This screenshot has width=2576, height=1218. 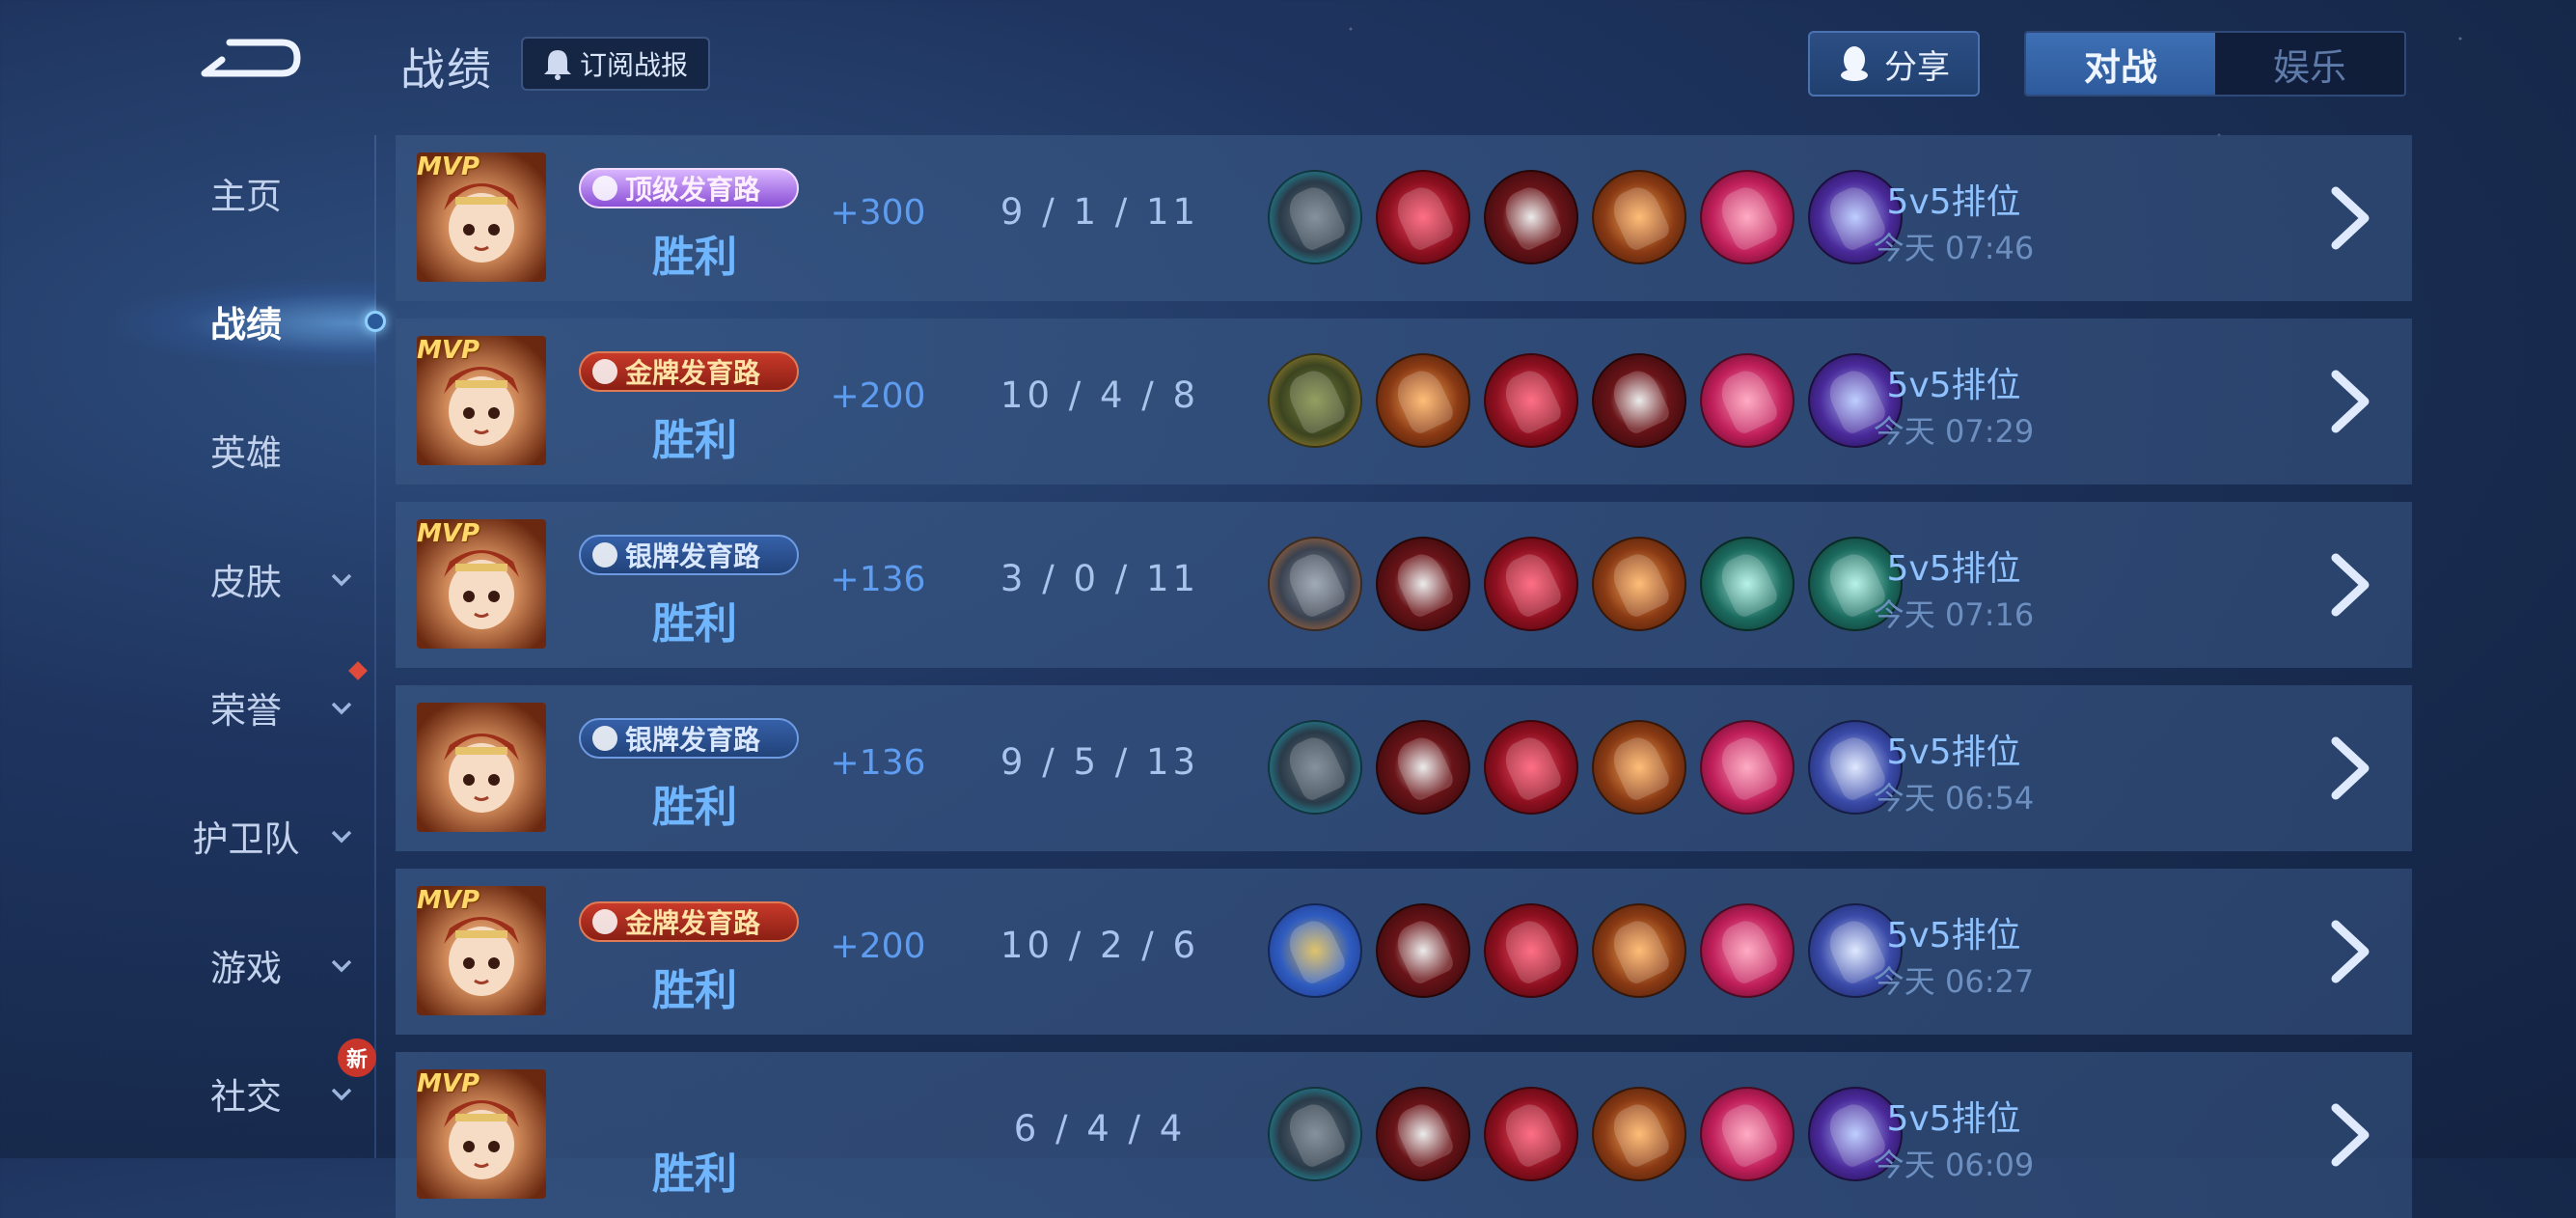 I want to click on kda-stats: 3 / 0 / 11, so click(x=1100, y=578).